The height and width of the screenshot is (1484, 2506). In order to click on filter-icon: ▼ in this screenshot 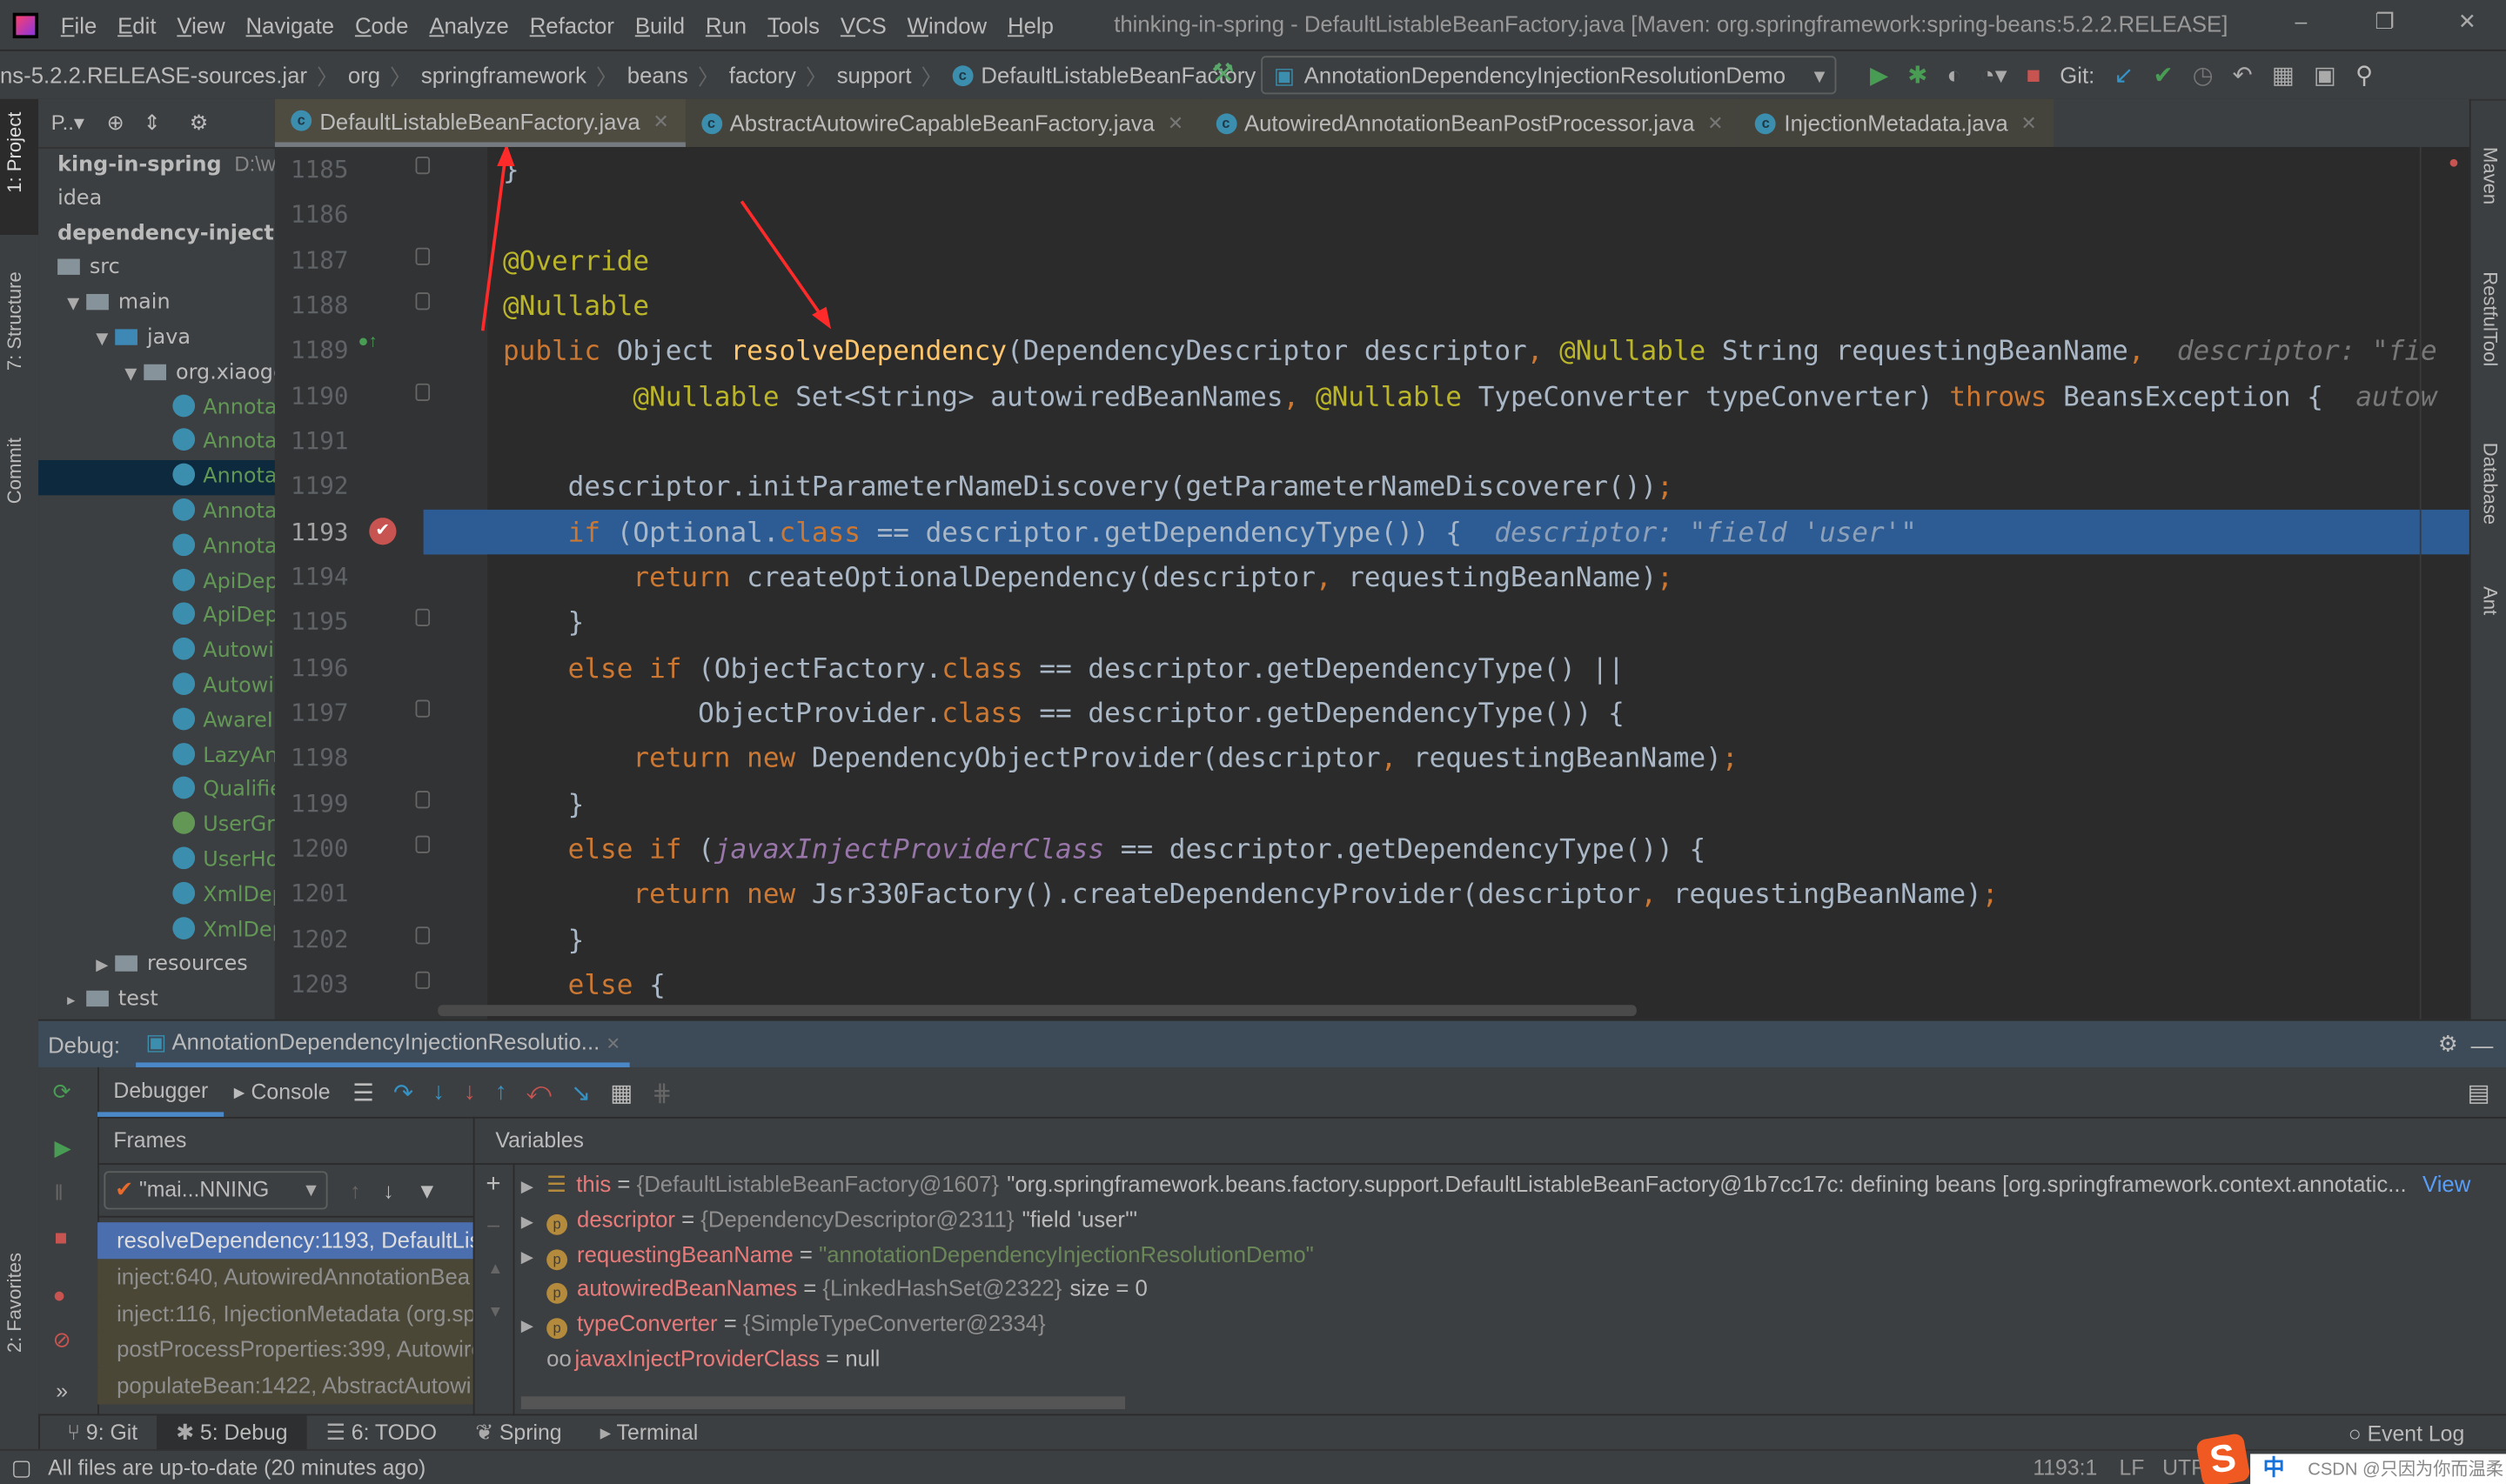, I will do `click(427, 1191)`.